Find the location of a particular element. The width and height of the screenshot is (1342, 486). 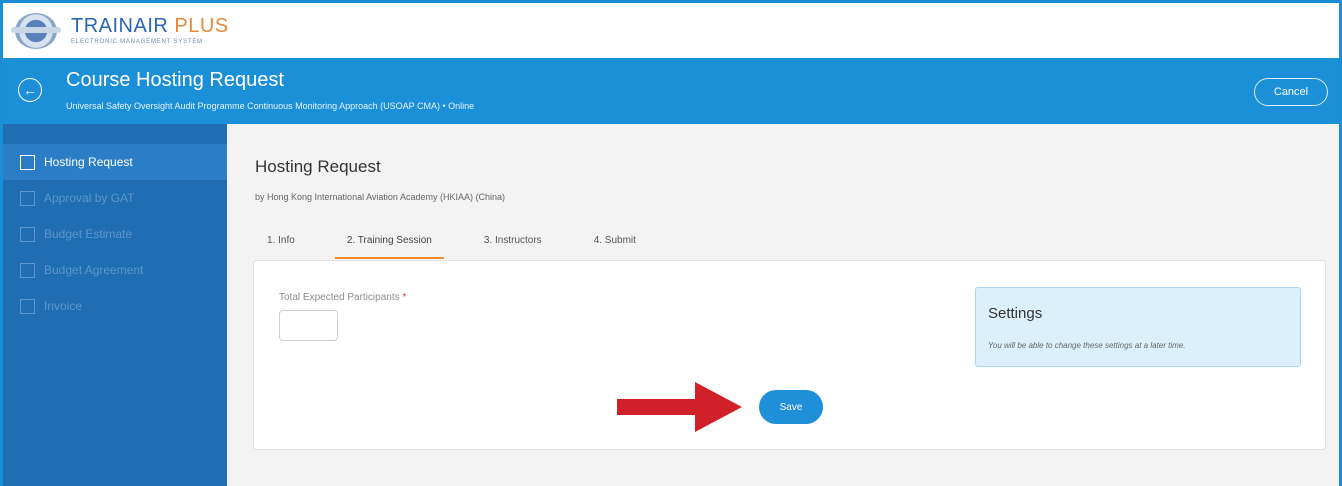

header-title: Course Hosting Request is located at coordinates (175, 80).